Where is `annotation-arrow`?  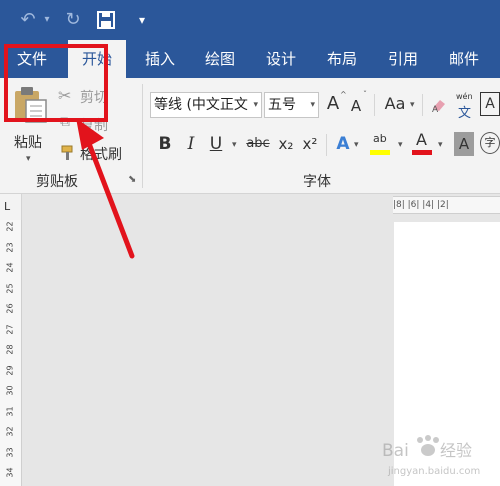 annotation-arrow is located at coordinates (105, 188).